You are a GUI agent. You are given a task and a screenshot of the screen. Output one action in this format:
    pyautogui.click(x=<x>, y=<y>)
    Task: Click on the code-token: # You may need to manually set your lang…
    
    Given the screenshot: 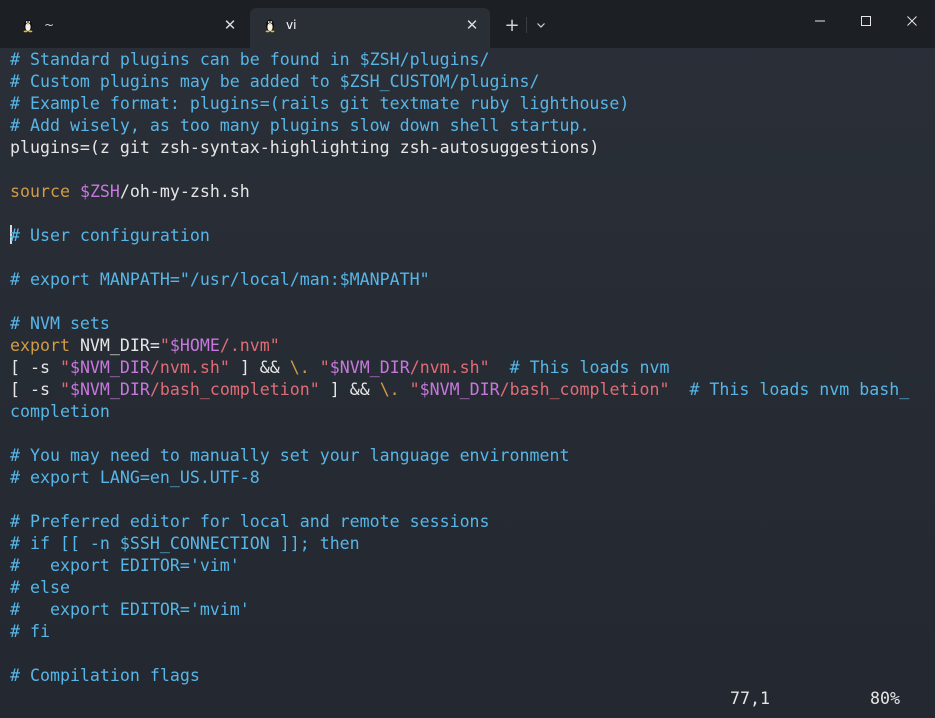 What is the action you would take?
    pyautogui.click(x=290, y=455)
    